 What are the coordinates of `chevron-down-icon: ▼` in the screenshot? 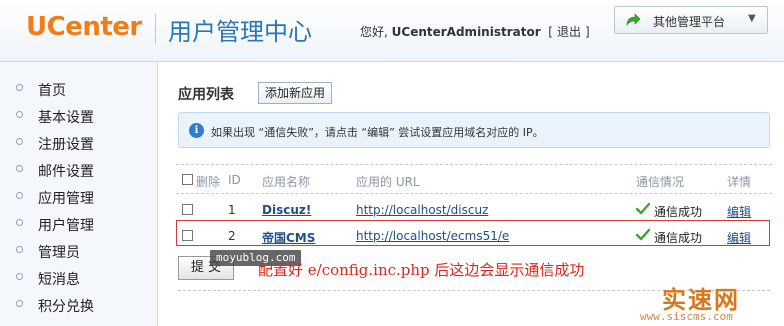 It's located at (752, 18).